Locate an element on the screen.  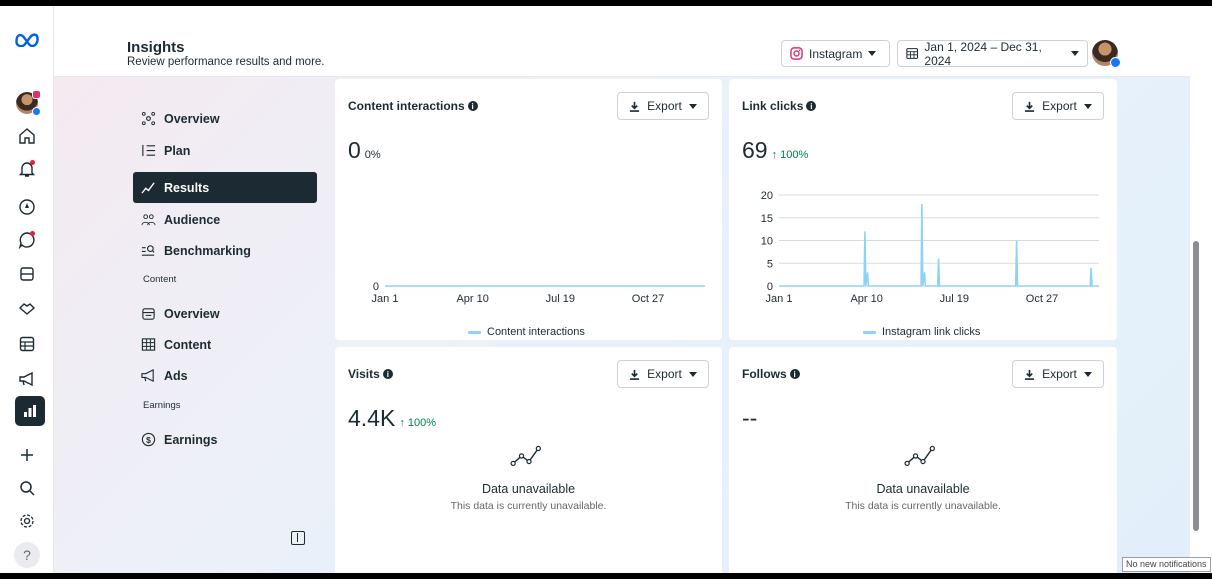
page-scrollbar is located at coordinates (1196, 386).